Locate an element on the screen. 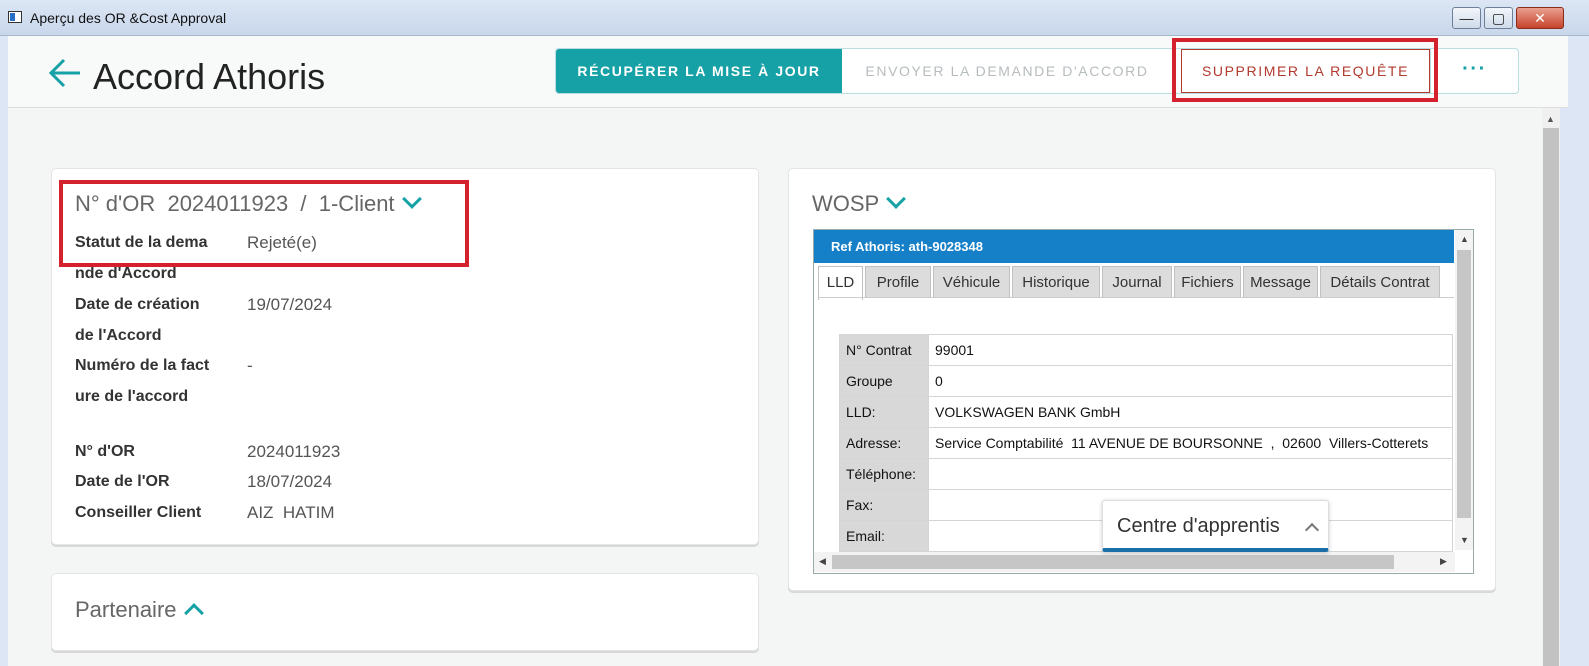  table-row: N° Contrat 99001 is located at coordinates (1146, 350).